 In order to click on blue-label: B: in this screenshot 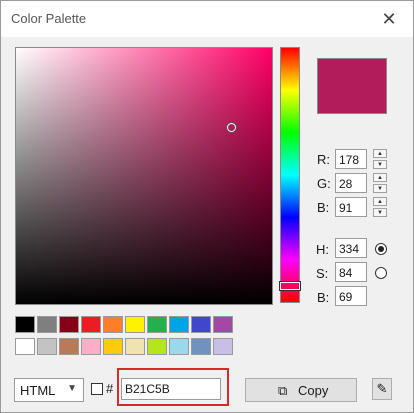, I will do `click(323, 207)`.